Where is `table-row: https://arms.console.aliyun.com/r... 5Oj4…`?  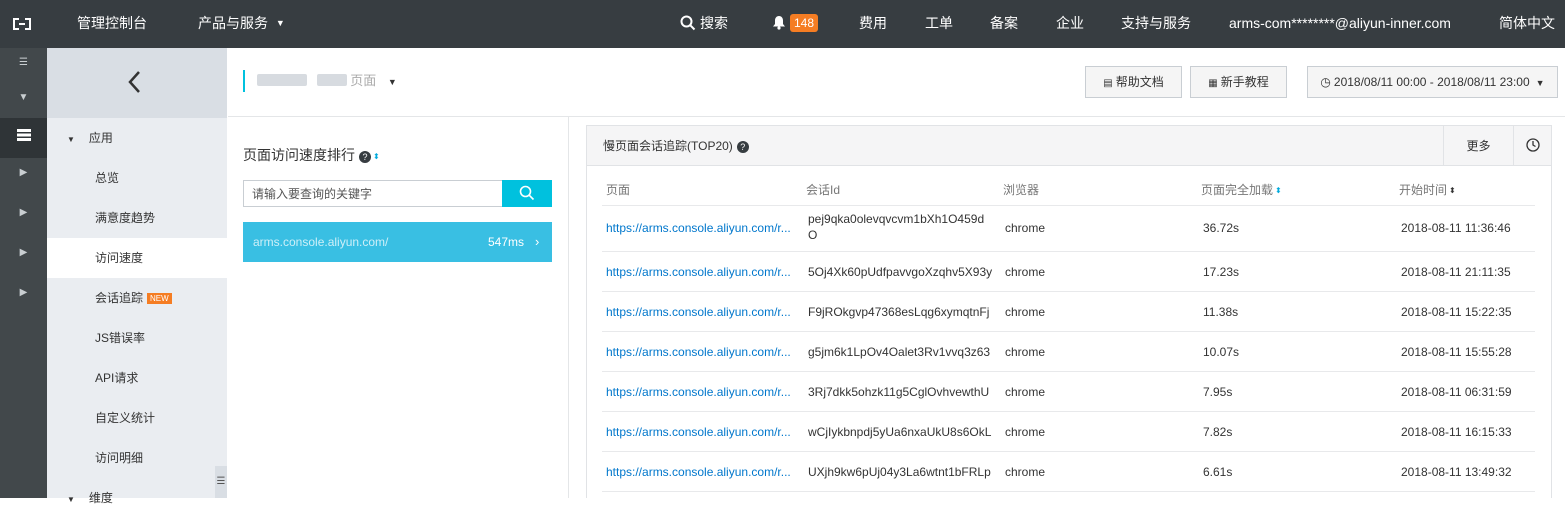
table-row: https://arms.console.aliyun.com/r... 5Oj4… is located at coordinates (1068, 272).